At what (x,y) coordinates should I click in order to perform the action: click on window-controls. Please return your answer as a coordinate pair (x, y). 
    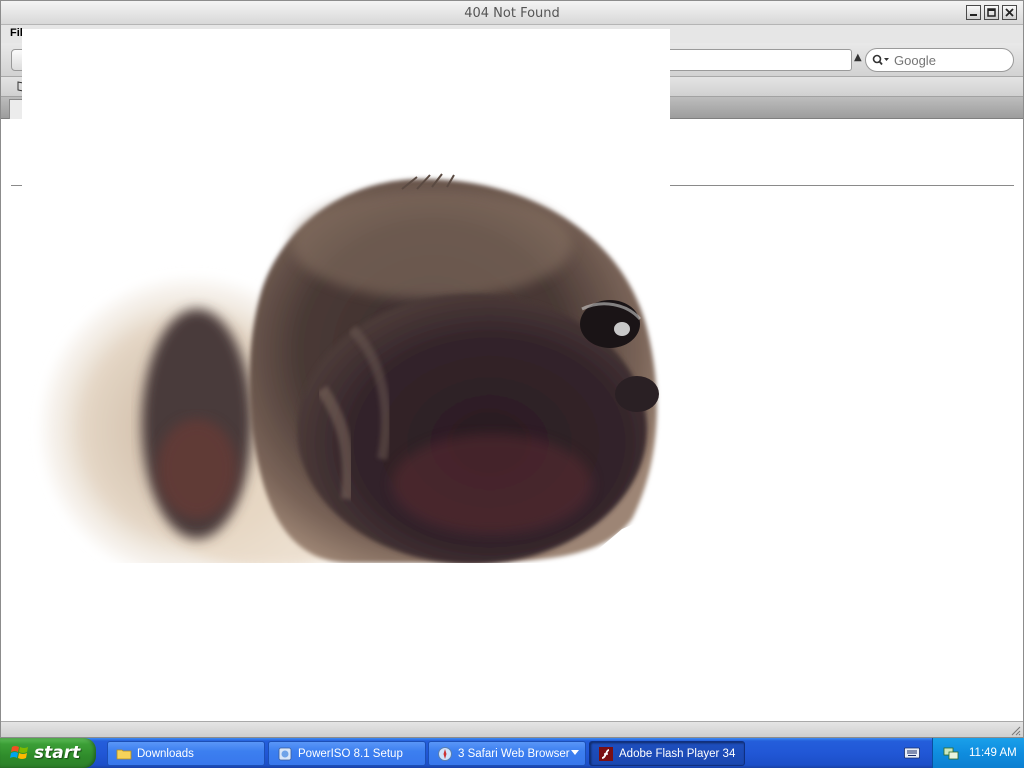
    Looking at the image, I should click on (991, 12).